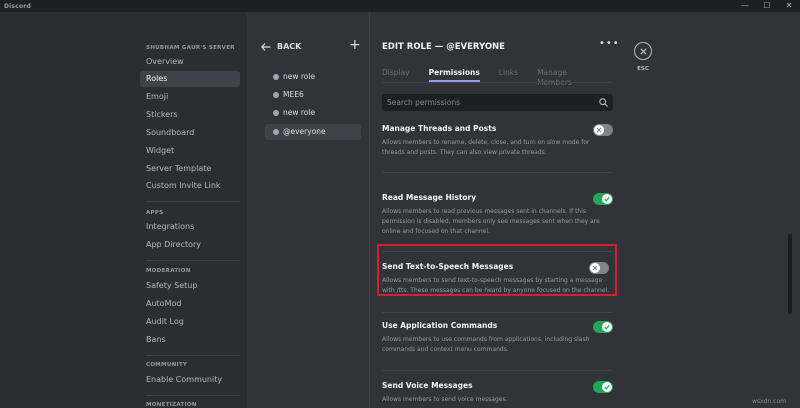 This screenshot has height=408, width=800. What do you see at coordinates (190, 245) in the screenshot?
I see `sidebar-item-app-directory: App Directory` at bounding box center [190, 245].